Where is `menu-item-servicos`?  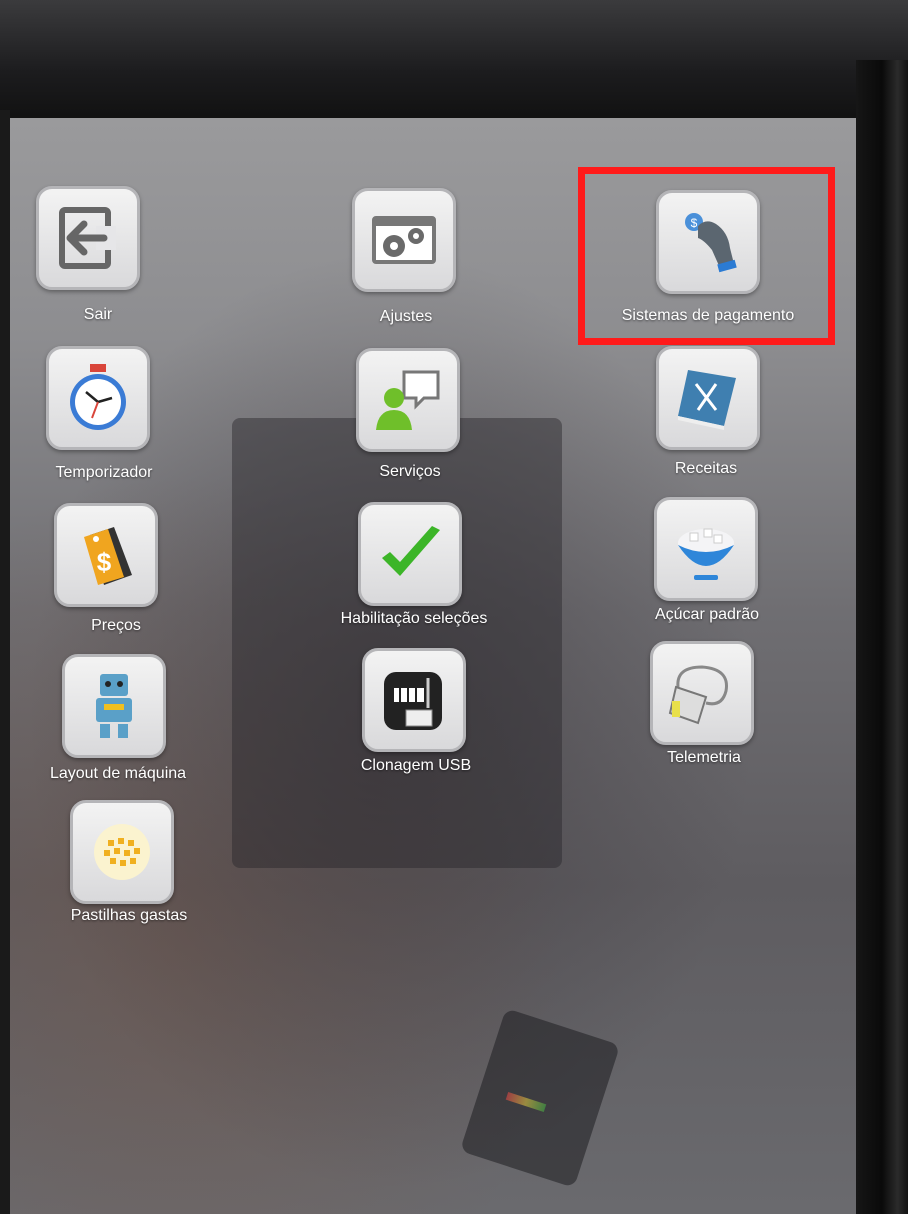
menu-item-servicos is located at coordinates (408, 400).